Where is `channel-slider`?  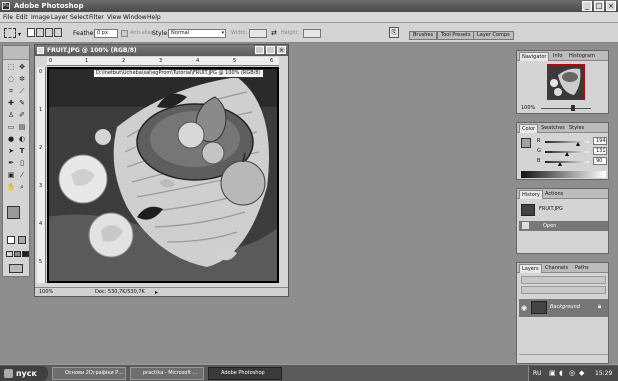
channel-slider is located at coordinates (567, 142).